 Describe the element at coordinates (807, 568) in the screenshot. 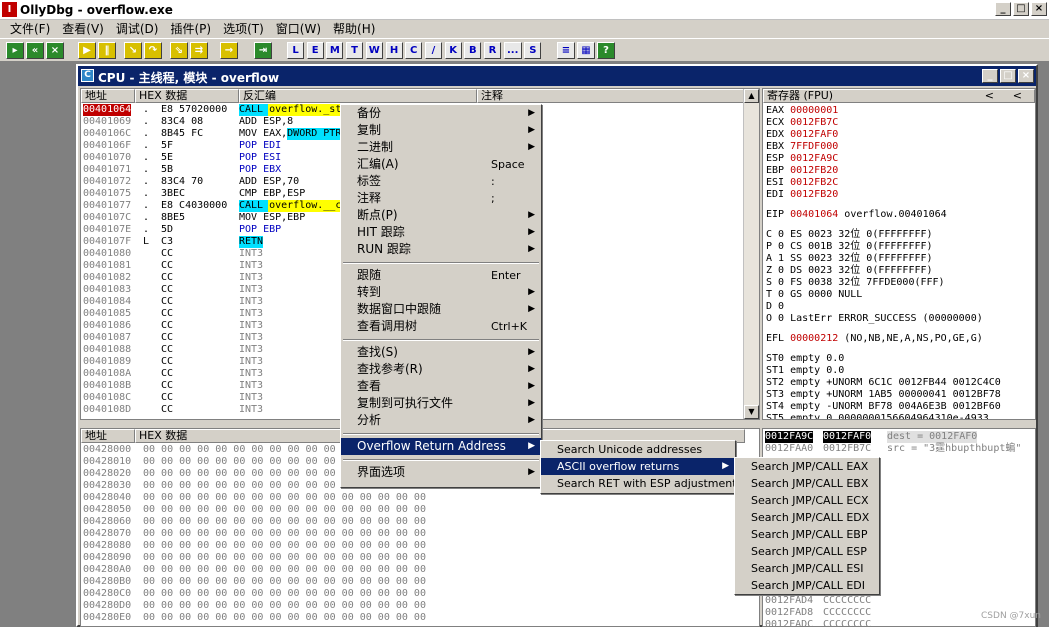

I see `submenu-item: Search JMP/CALL ESI` at that location.